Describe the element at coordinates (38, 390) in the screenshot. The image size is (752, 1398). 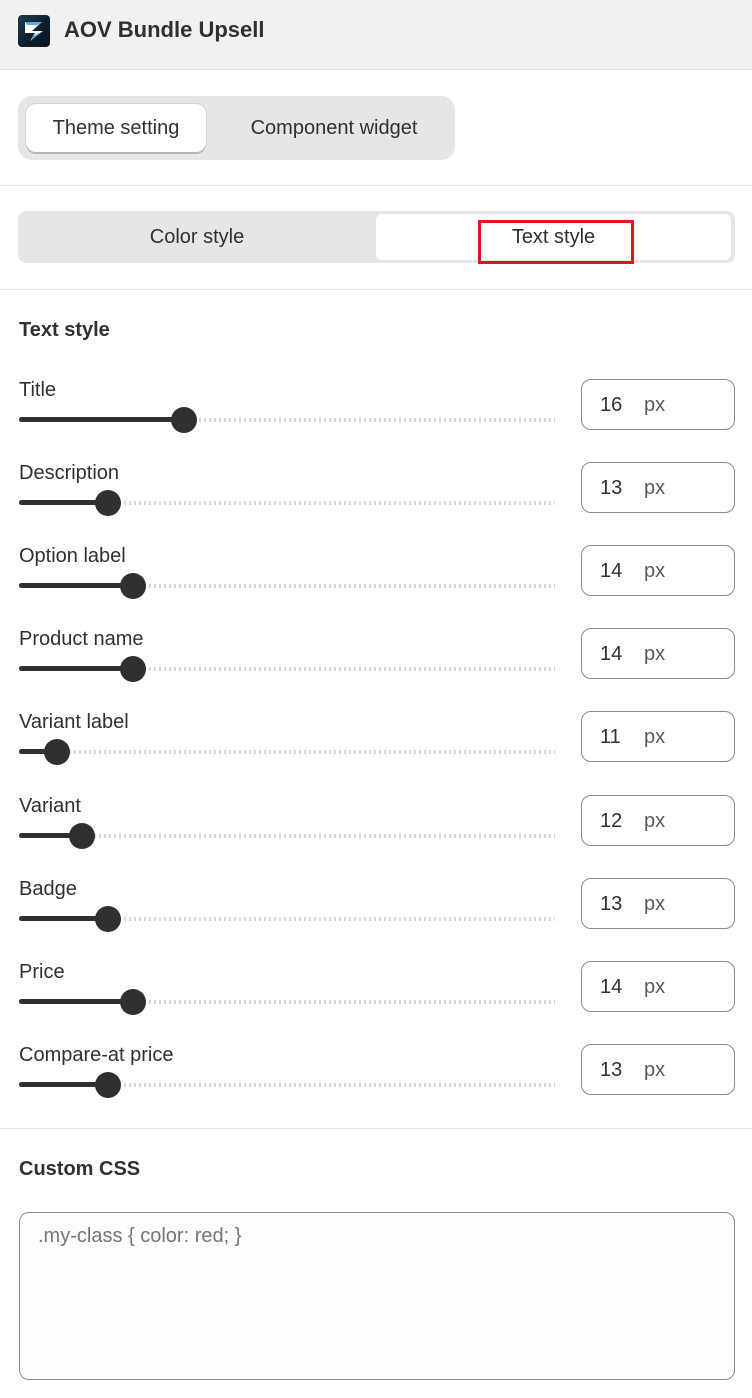
I see `row-label: Title` at that location.